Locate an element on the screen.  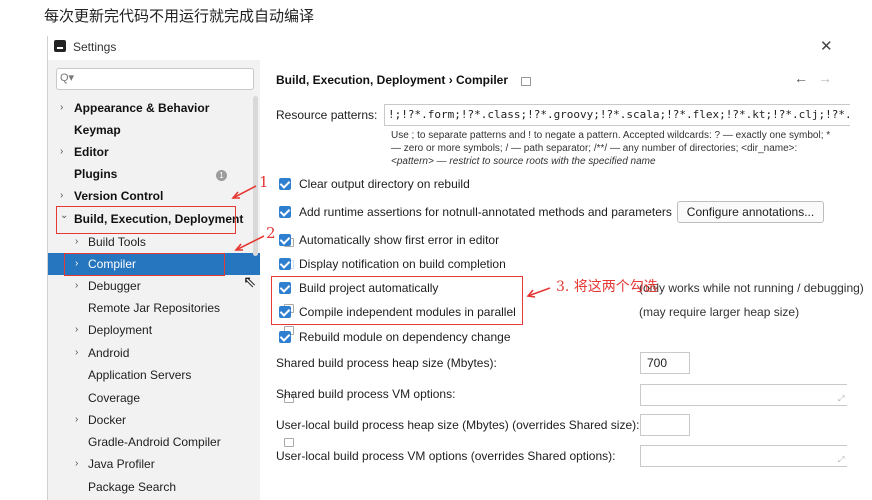
annotation-step-three: 3. 将这两个勾选 is located at coordinates (607, 287).